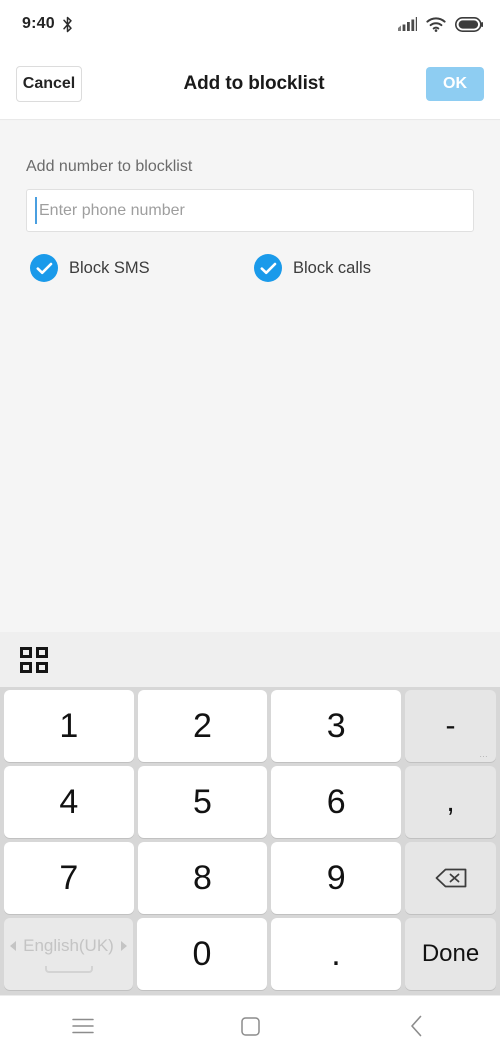  I want to click on ok-button: OK, so click(455, 83).